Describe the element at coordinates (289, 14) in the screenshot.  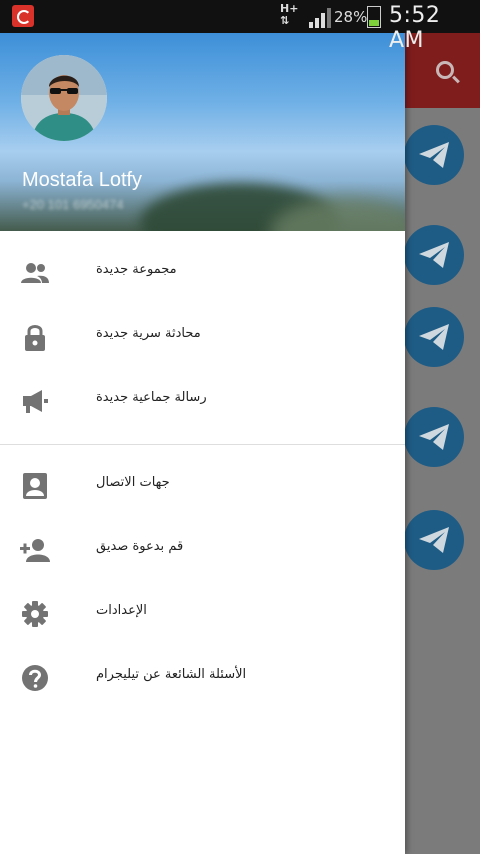
I see `network-type-indicator: H+ ⇅` at that location.